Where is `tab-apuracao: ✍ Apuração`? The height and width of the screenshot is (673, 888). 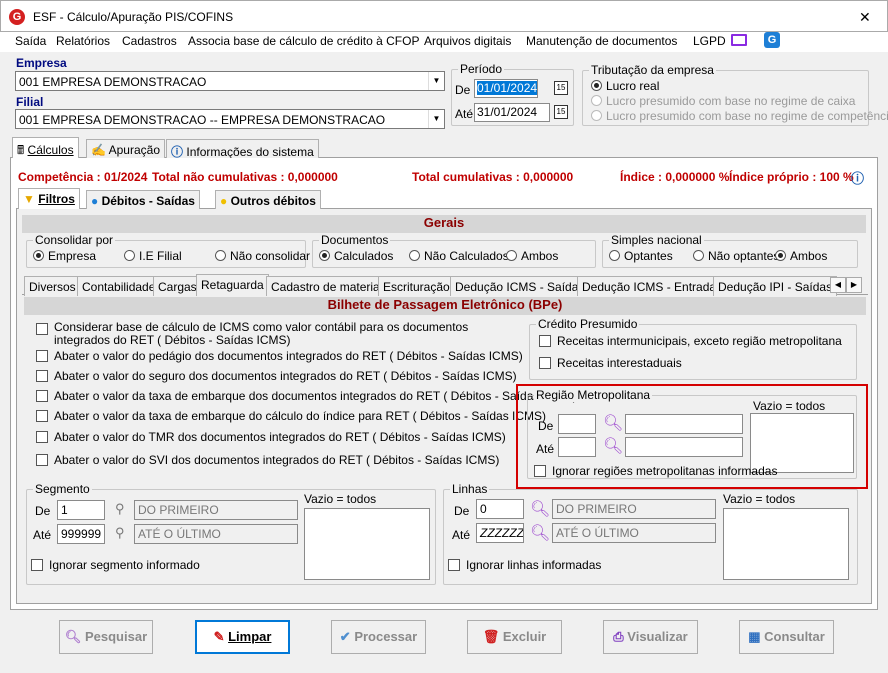
tab-apuracao: ✍ Apuração is located at coordinates (125, 149).